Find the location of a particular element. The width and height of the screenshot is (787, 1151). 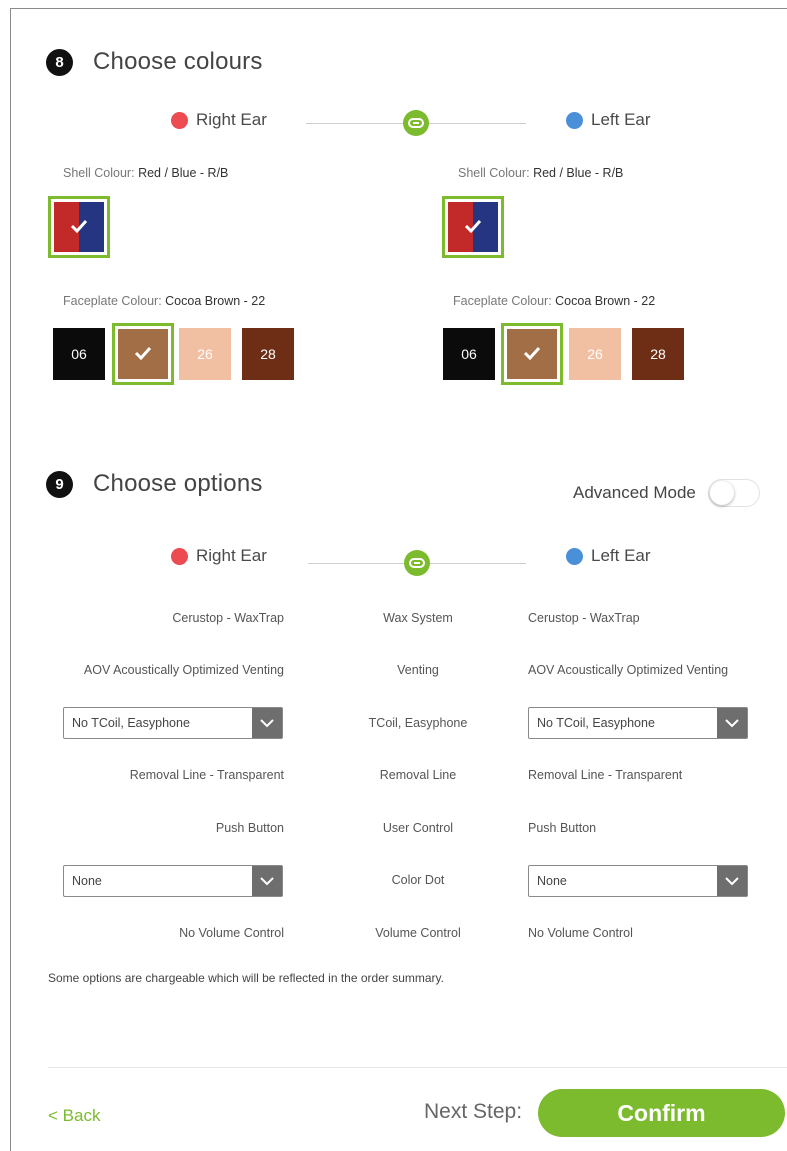

right-removal-line-value: Removal Line - Transparent is located at coordinates (206, 775).